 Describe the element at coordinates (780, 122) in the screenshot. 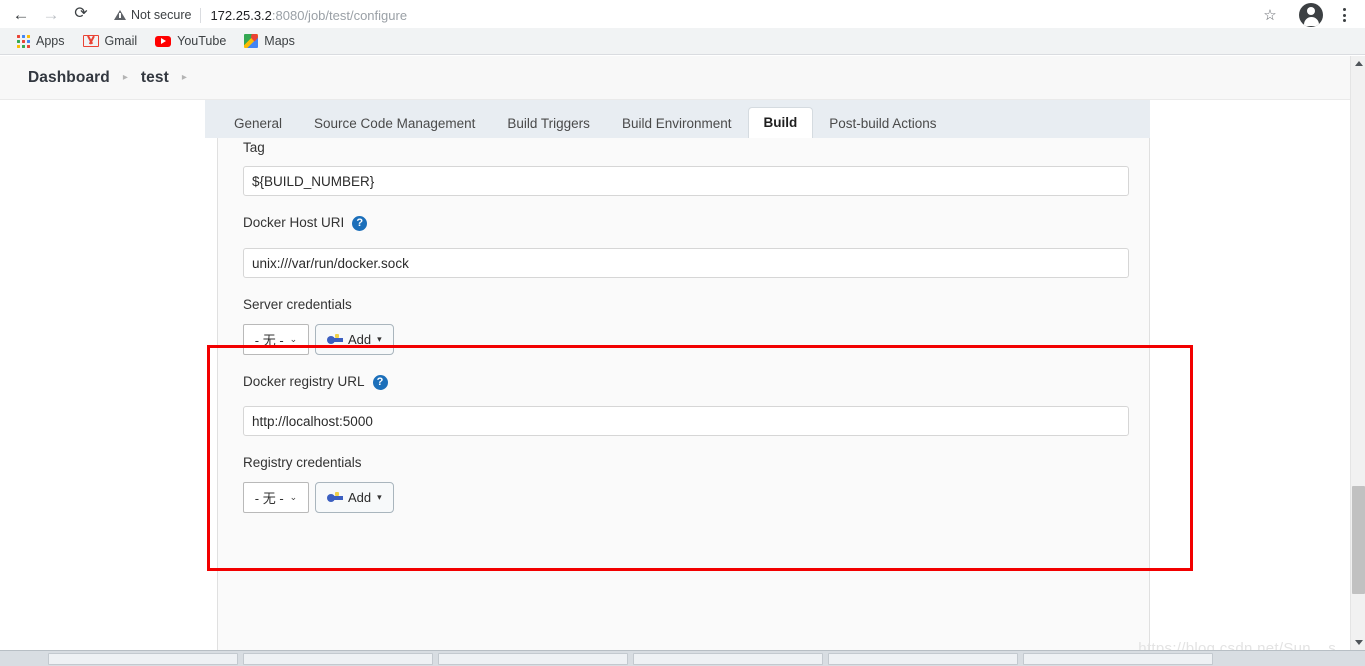

I see `tab-build: Build` at that location.